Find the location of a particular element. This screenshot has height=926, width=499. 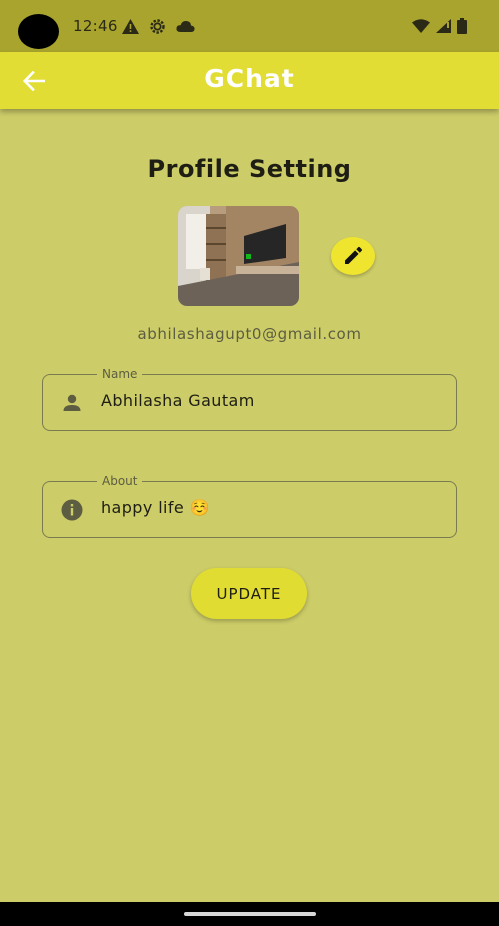

name-field-label: Name is located at coordinates (120, 374).